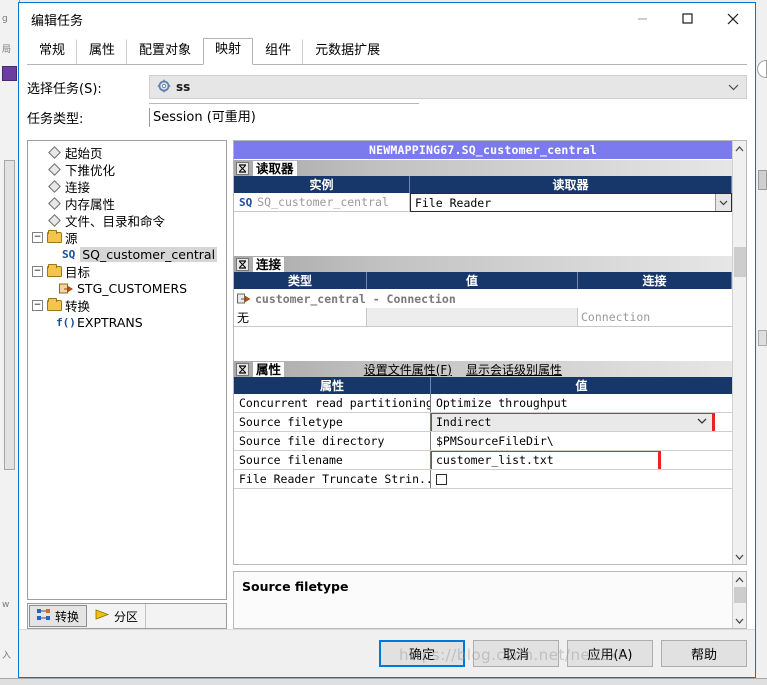 This screenshot has width=767, height=685. I want to click on tab-general: 常规, so click(52, 51).